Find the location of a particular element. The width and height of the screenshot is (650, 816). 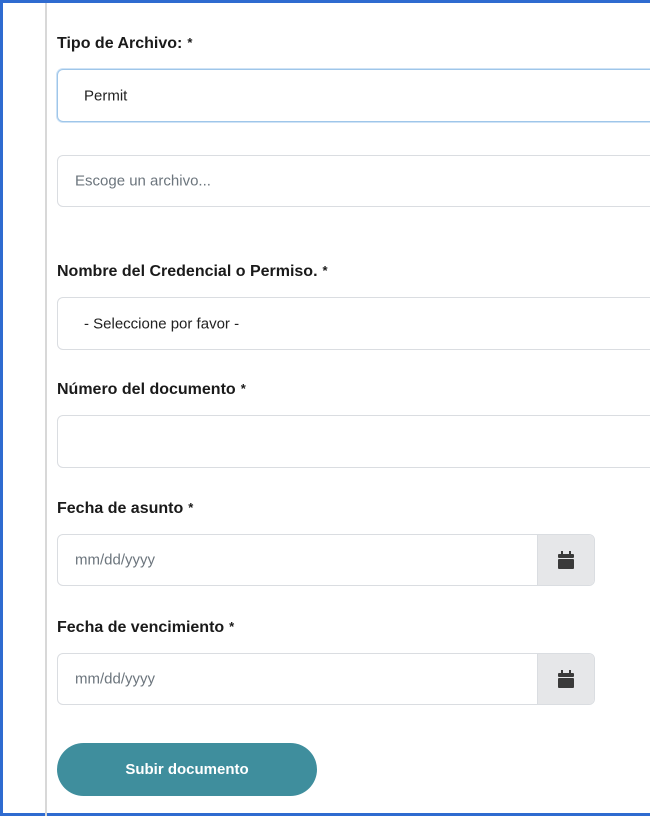

file-type-label: Tipo de Archivo: * is located at coordinates (124, 44).